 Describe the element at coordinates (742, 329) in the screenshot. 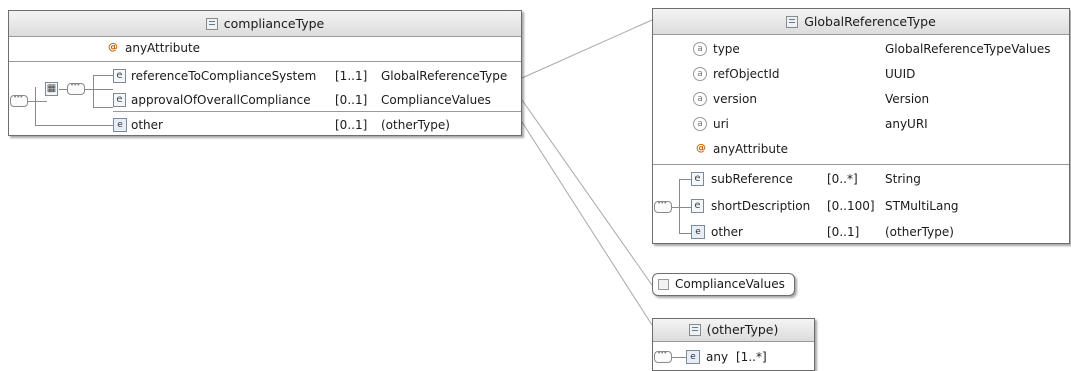

I see `other-type-title: (otherType)` at that location.